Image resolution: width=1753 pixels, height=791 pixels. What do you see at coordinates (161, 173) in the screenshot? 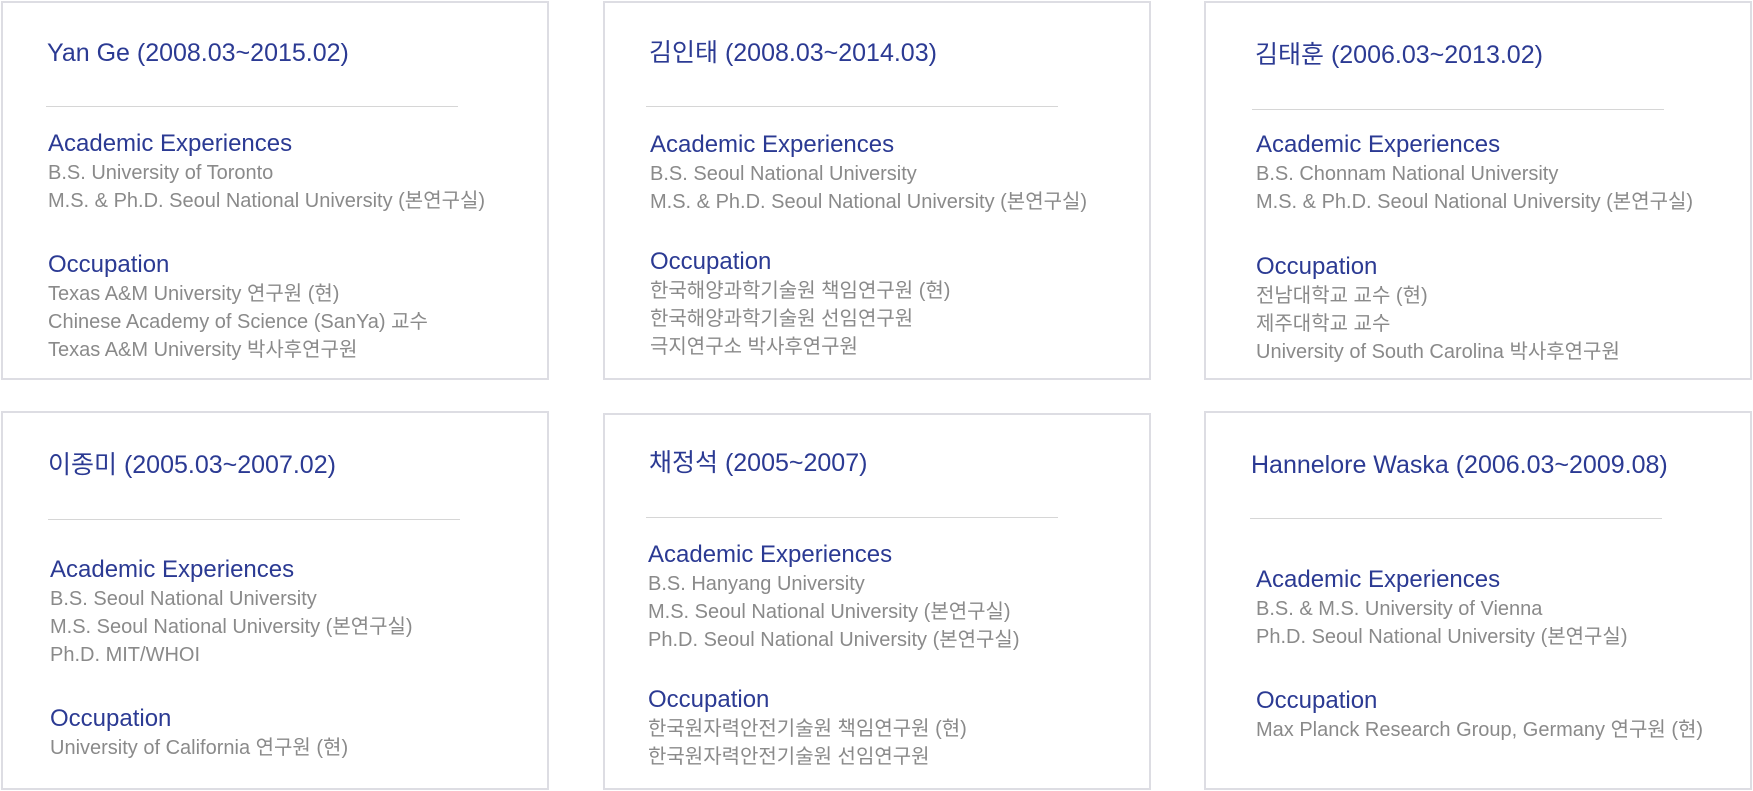
I see `academic-item: B.S. University of Toronto` at bounding box center [161, 173].